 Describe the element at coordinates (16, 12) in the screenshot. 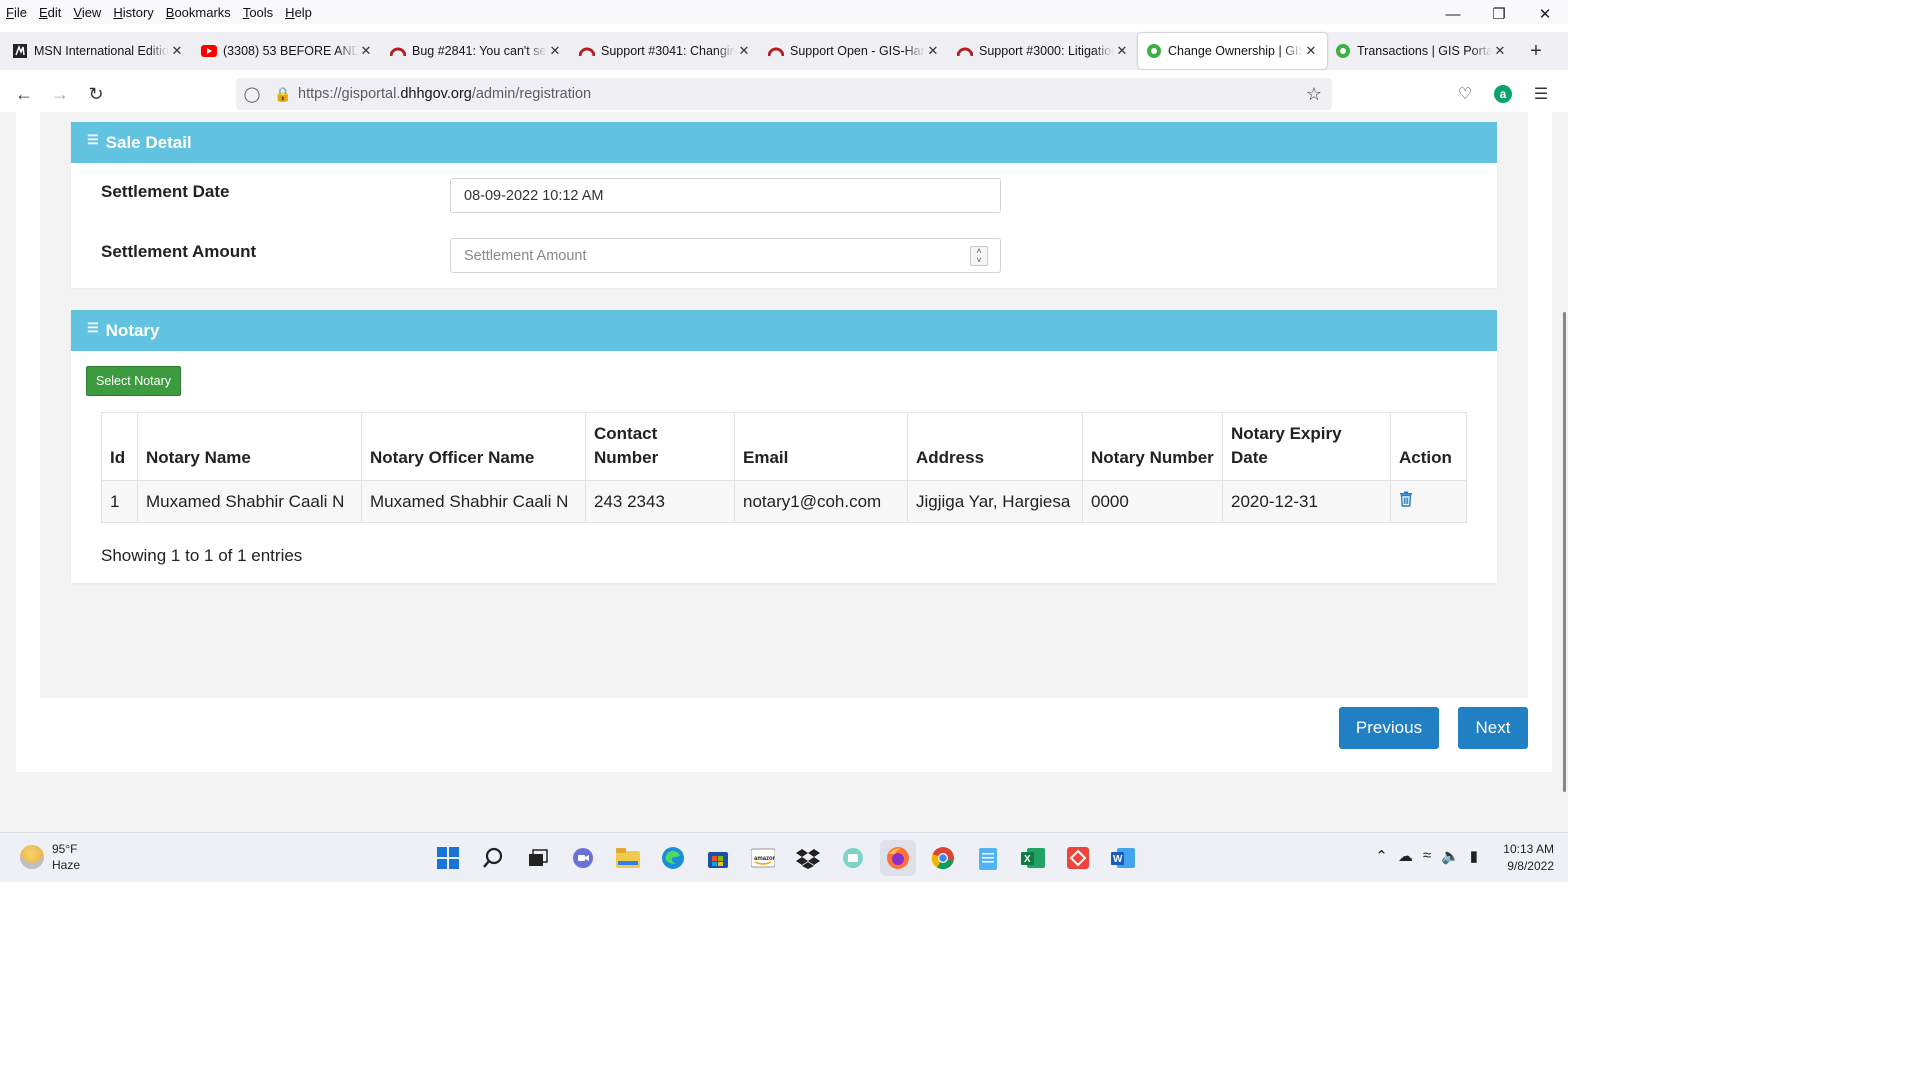

I see `menu-file: File` at that location.